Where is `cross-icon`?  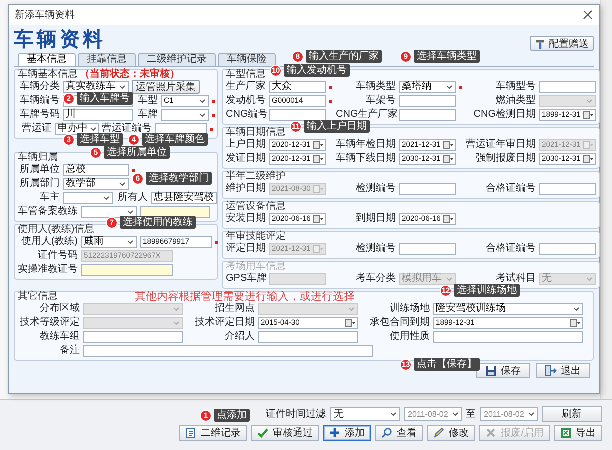
cross-icon is located at coordinates (491, 433).